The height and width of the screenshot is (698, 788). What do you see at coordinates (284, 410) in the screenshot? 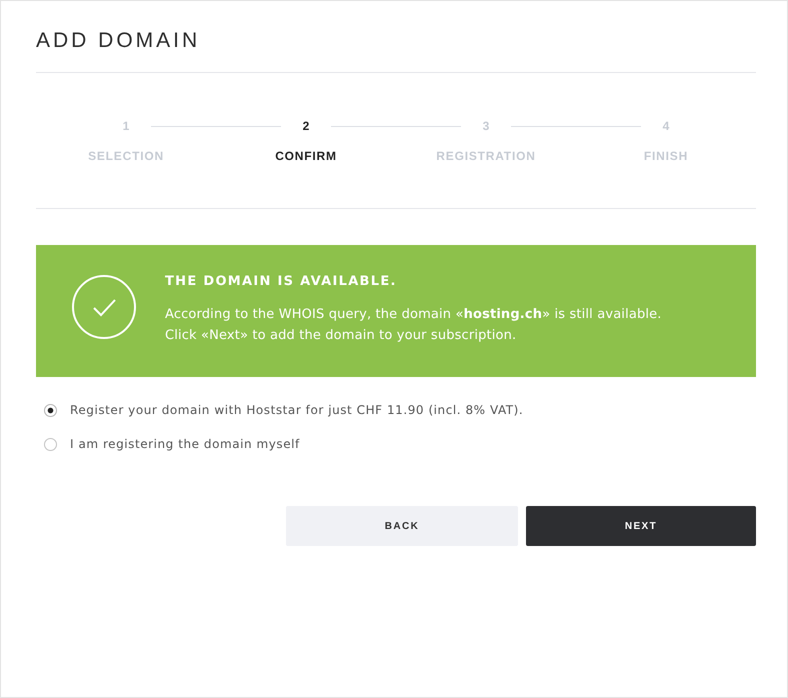
I see `radio-option: Register your domain with Hoststar for just CHF 11.90 (incl. 8% VAT).` at bounding box center [284, 410].